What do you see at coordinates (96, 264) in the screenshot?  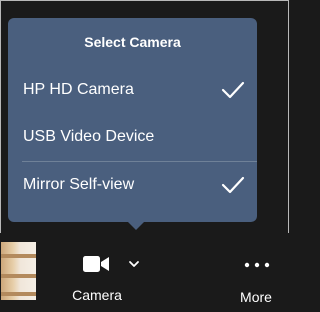 I see `video-camera-icon` at bounding box center [96, 264].